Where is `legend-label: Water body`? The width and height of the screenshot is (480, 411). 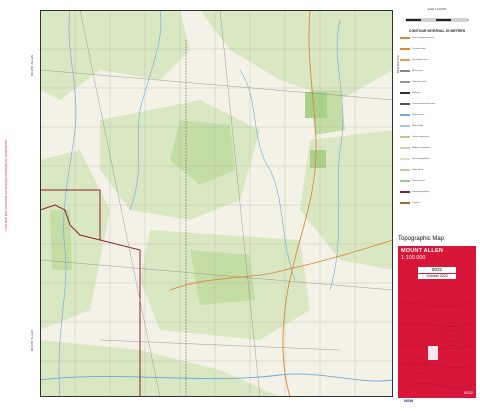
legend-label: Water body is located at coordinates (418, 125).